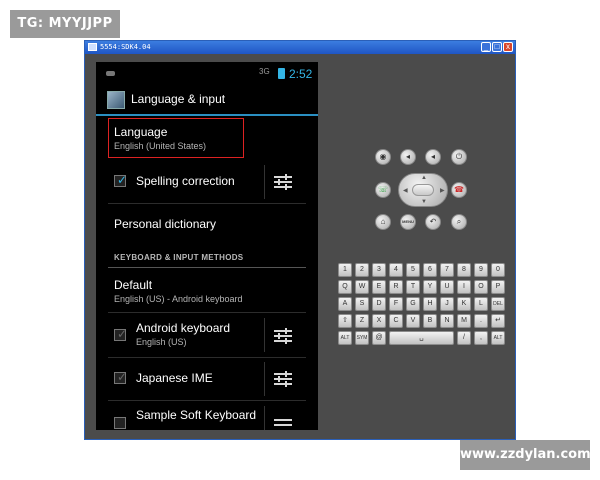 Image resolution: width=600 pixels, height=480 pixels. I want to click on key-t: T, so click(413, 287).